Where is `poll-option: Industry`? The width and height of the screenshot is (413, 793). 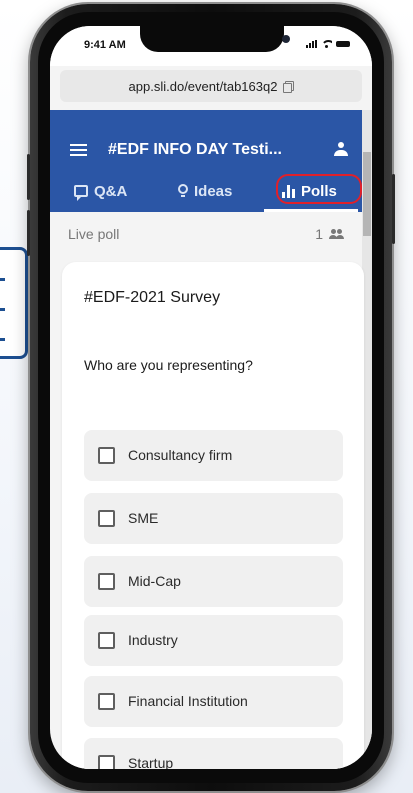 poll-option: Industry is located at coordinates (213, 640).